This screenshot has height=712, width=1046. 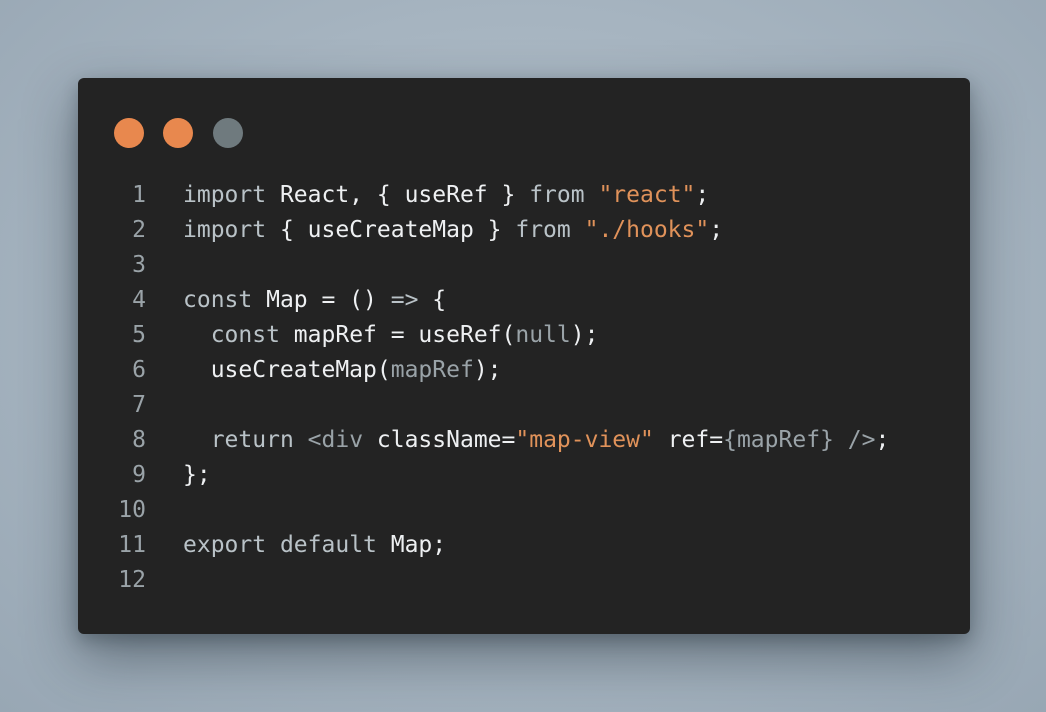 I want to click on line-number: 6, so click(x=139, y=370).